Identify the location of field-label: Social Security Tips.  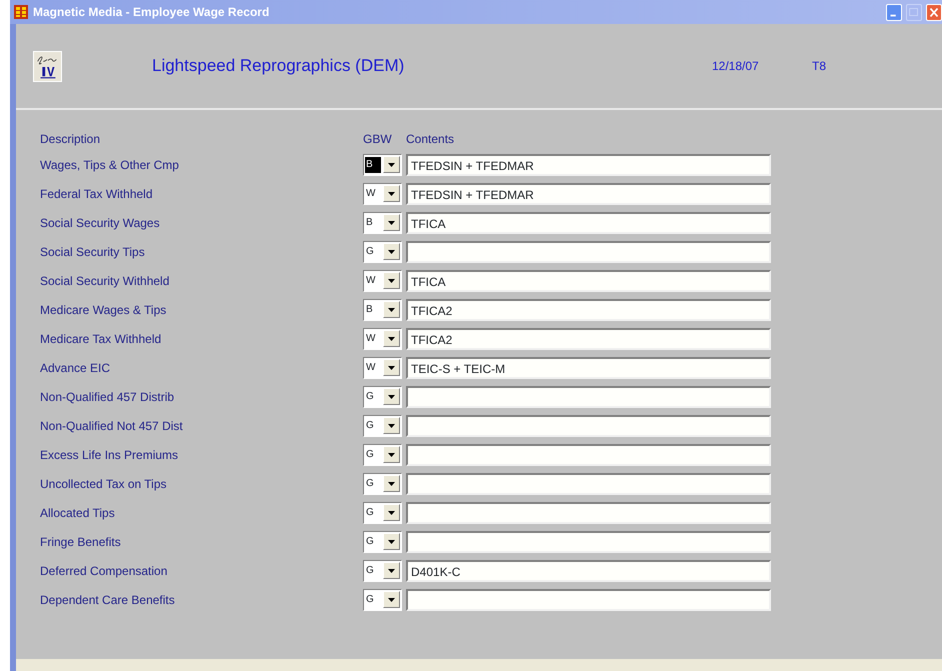
(93, 252).